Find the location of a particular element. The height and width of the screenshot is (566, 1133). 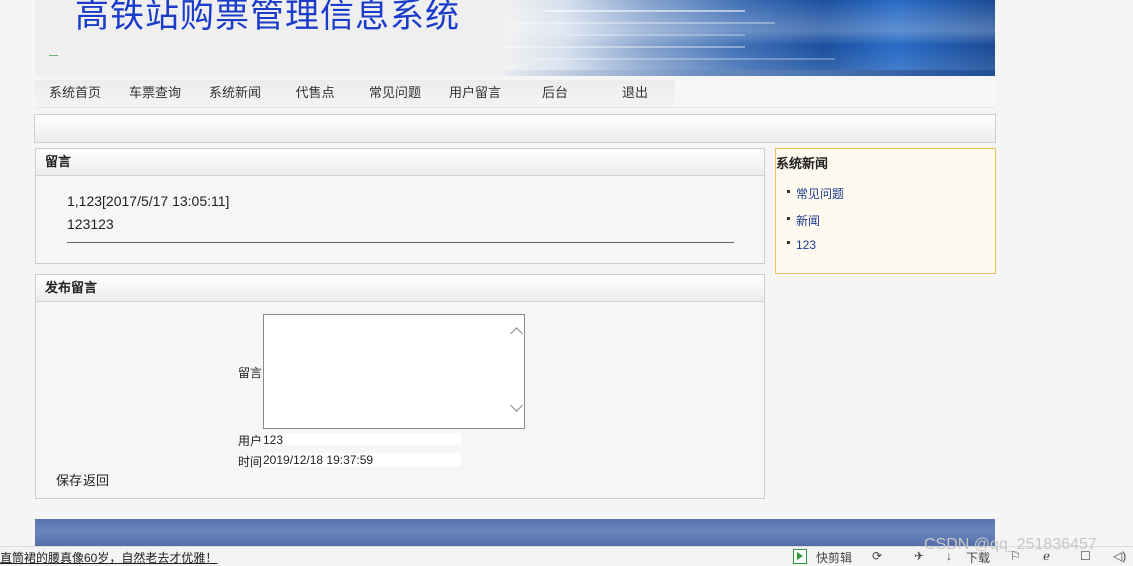

message-entry-body: 123123 is located at coordinates (90, 224).